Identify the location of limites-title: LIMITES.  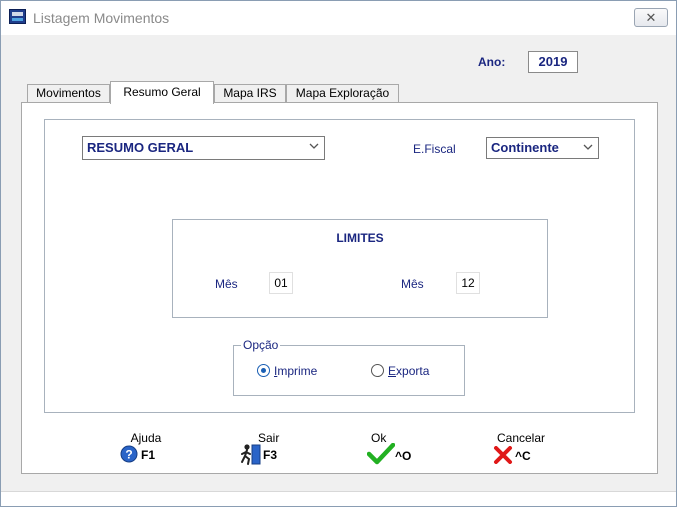
(360, 238).